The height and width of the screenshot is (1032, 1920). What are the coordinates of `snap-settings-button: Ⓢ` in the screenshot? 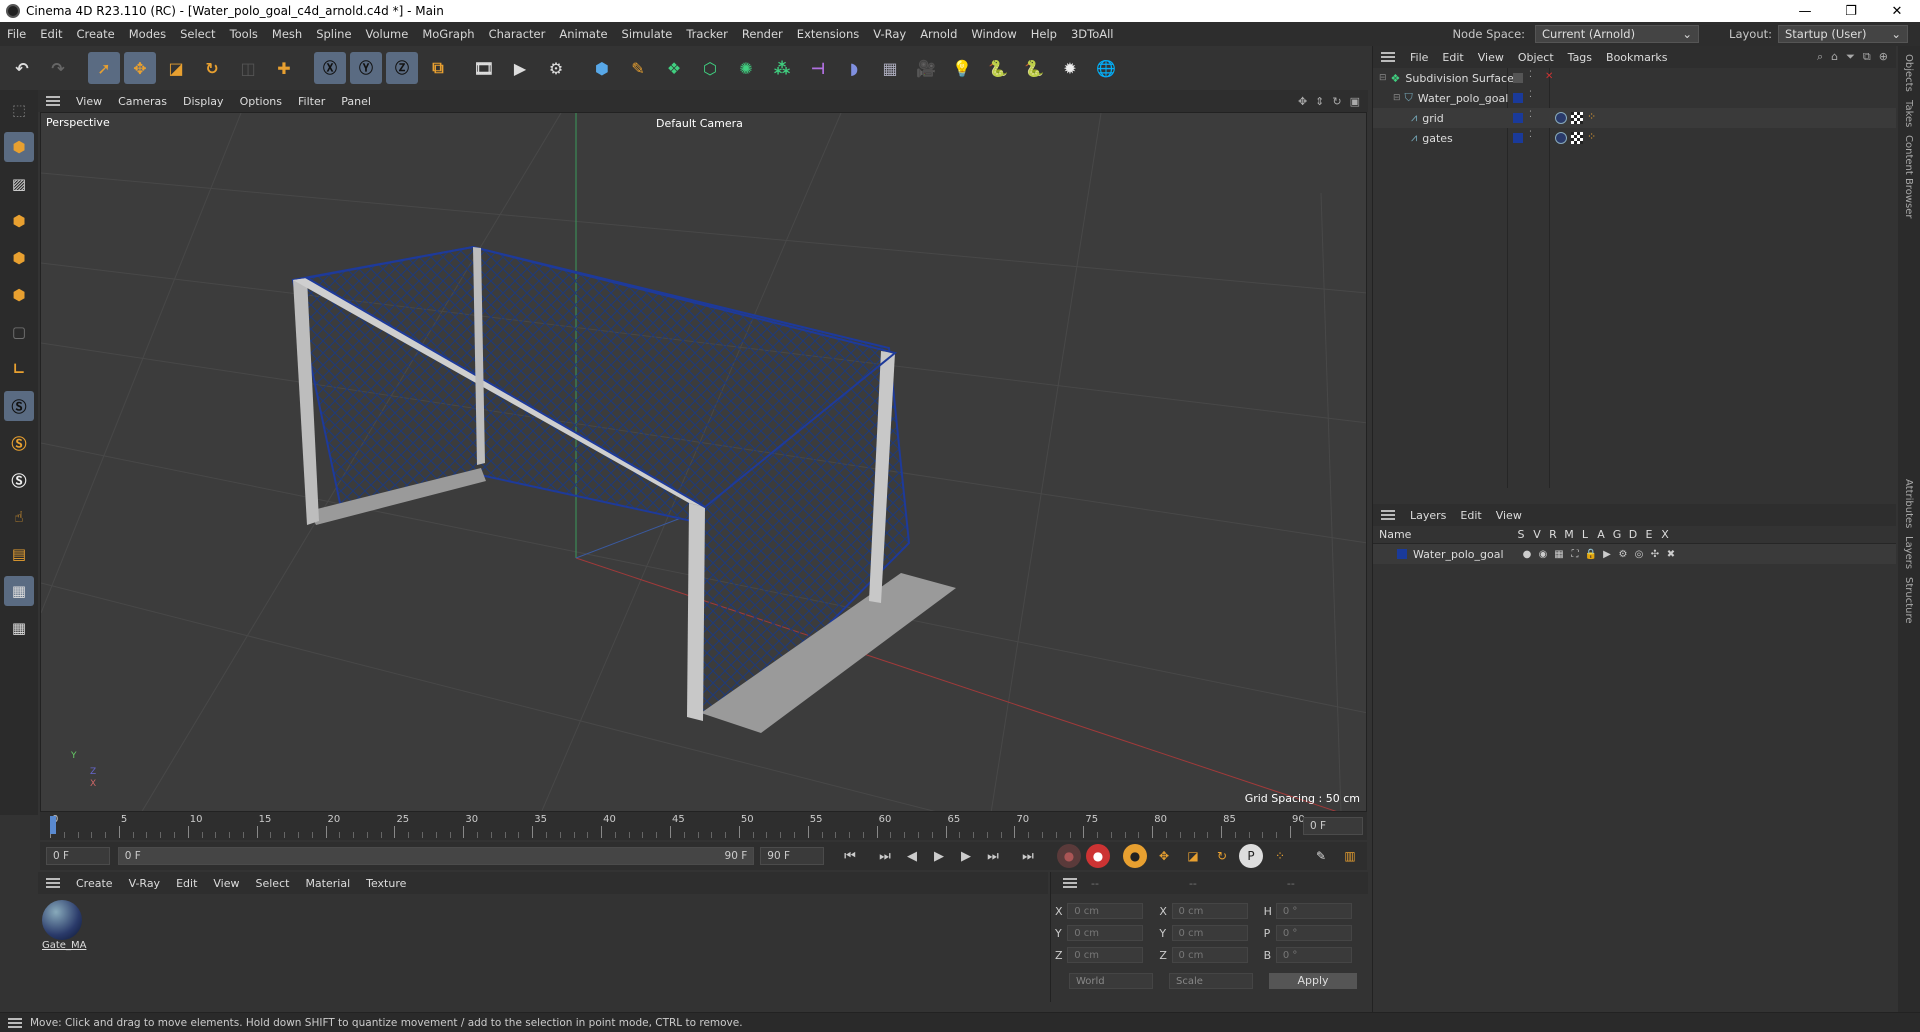 It's located at (19, 443).